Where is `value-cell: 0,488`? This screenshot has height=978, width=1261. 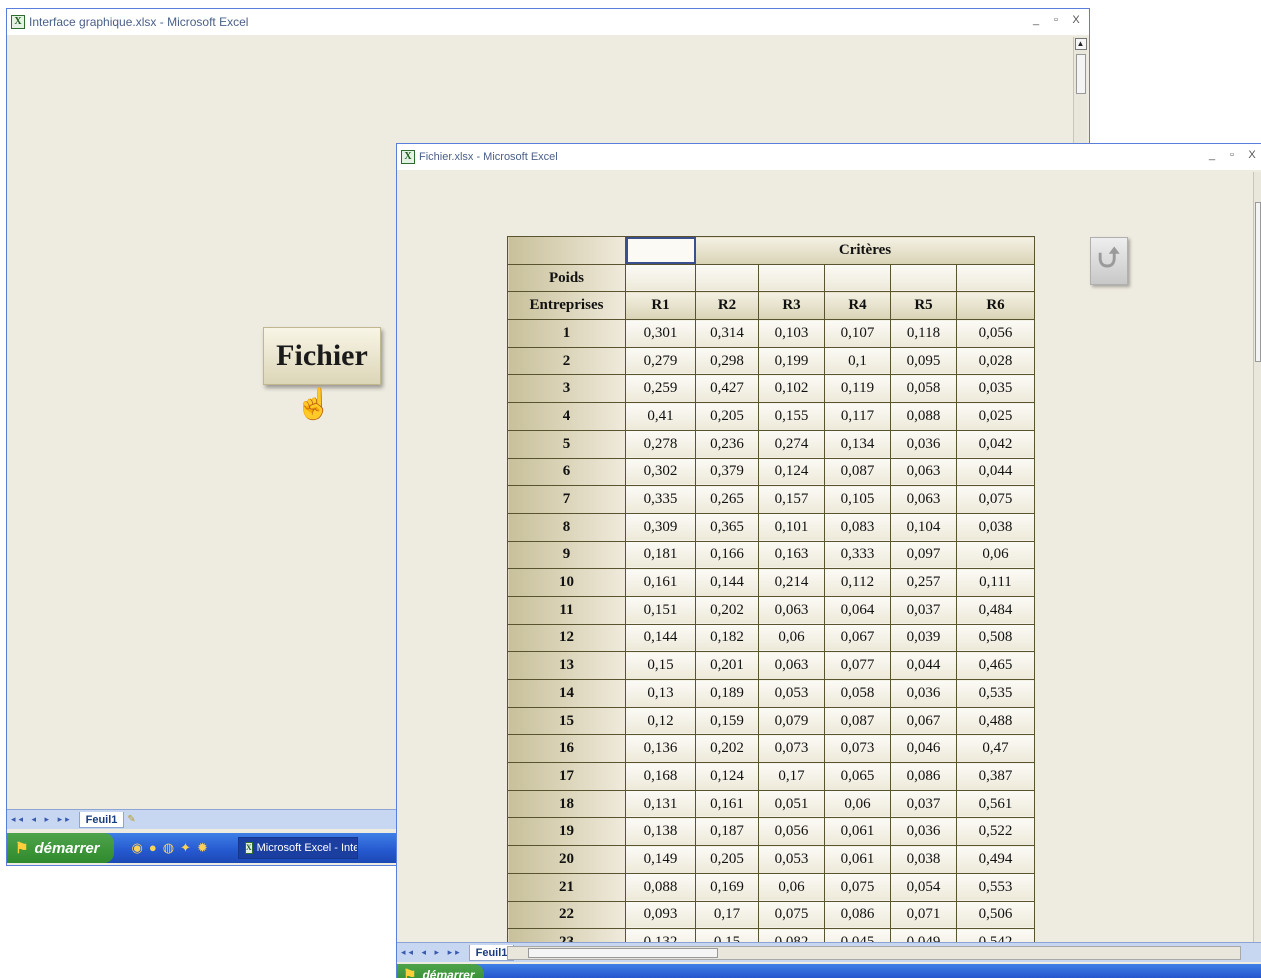 value-cell: 0,488 is located at coordinates (995, 721).